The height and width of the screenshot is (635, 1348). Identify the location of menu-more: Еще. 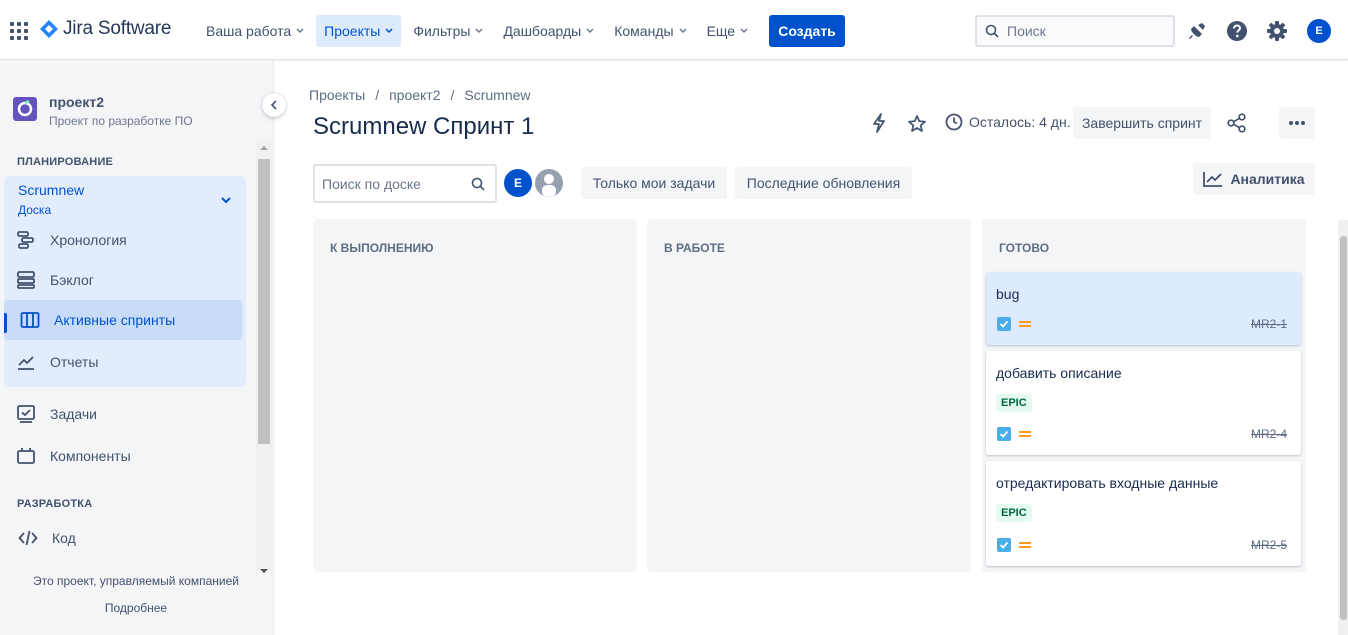
(728, 31).